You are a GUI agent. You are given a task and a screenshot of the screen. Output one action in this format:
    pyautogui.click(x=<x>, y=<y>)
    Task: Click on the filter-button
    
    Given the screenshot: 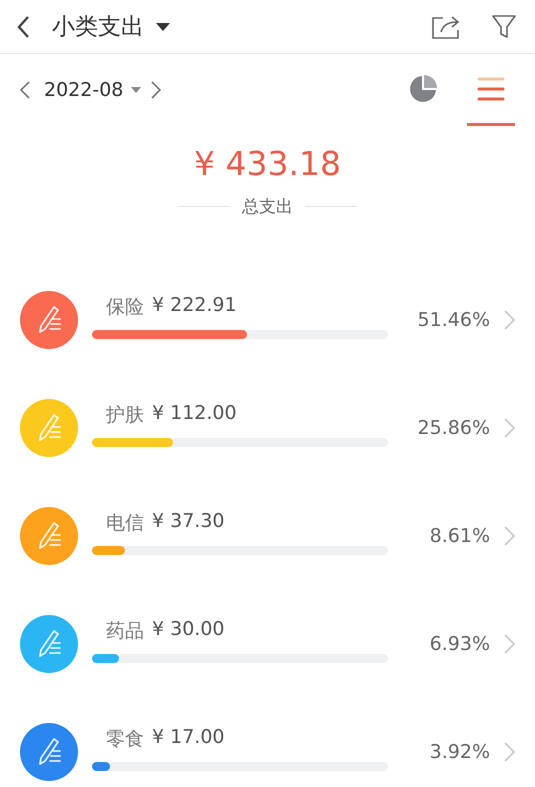 What is the action you would take?
    pyautogui.click(x=504, y=27)
    